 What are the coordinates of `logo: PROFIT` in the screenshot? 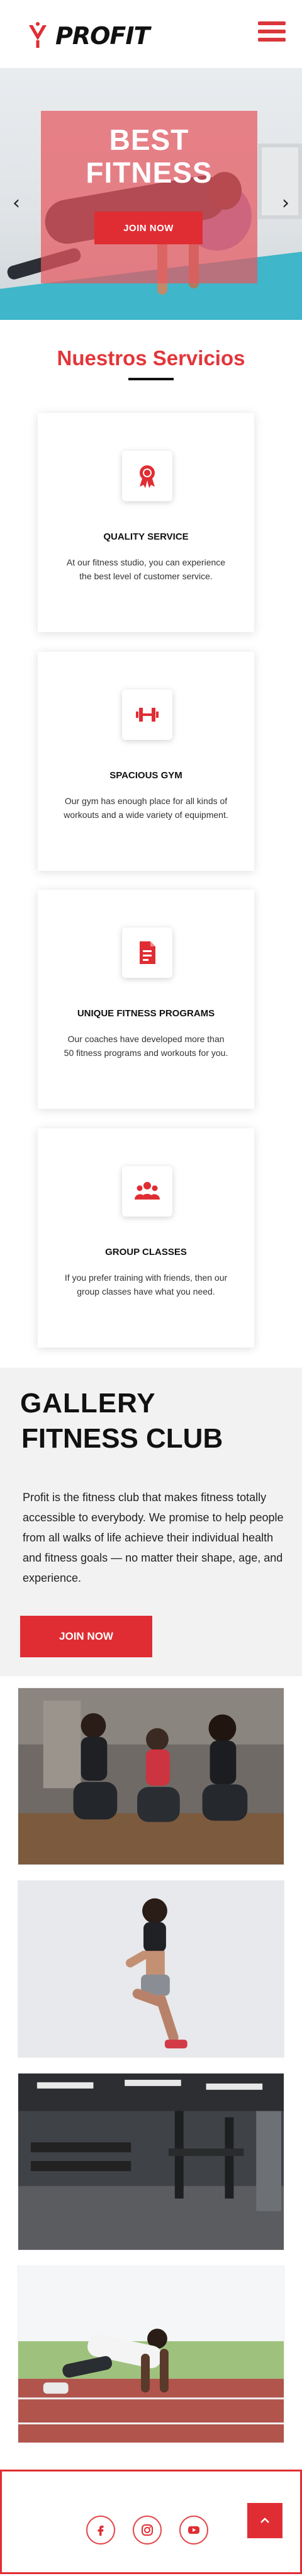 It's located at (87, 35).